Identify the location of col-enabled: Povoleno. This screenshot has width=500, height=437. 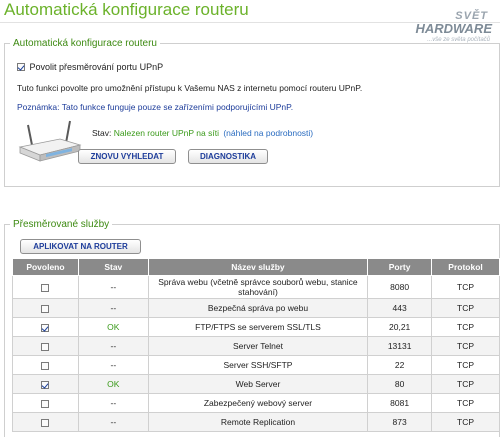
(45, 267).